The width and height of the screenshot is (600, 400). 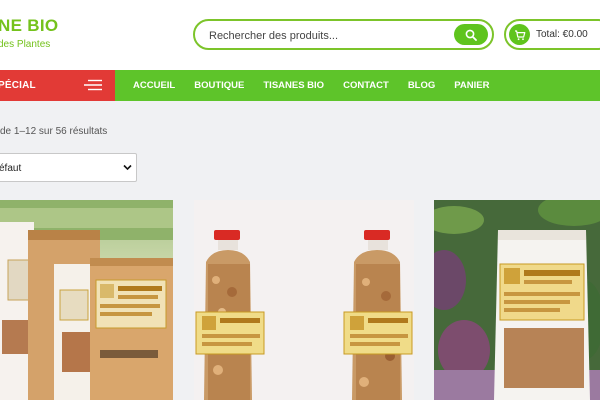 What do you see at coordinates (29, 26) in the screenshot?
I see `logo-title: NE BIO` at bounding box center [29, 26].